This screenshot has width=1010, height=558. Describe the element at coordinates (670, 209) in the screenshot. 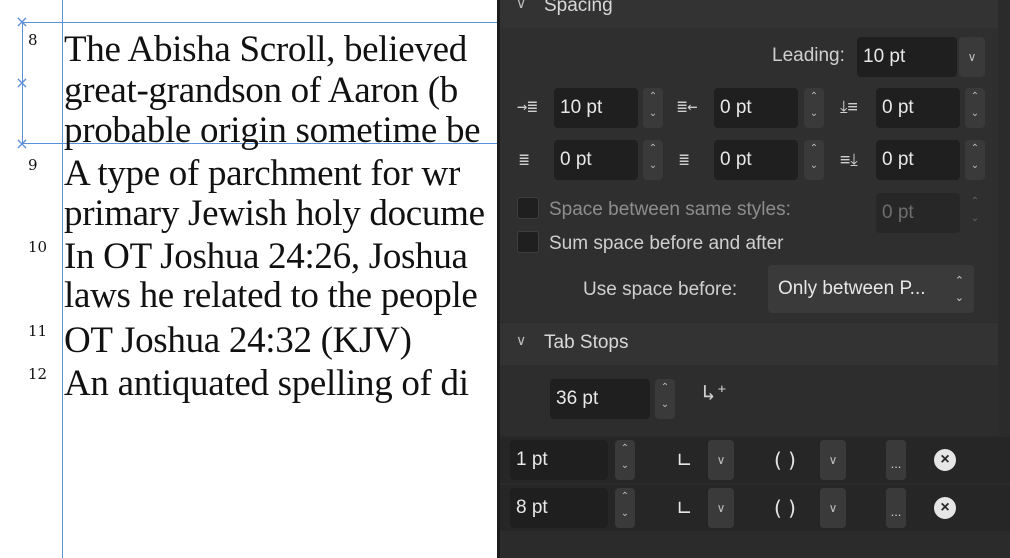

I see `same-styles-label: Space between same styles:` at that location.